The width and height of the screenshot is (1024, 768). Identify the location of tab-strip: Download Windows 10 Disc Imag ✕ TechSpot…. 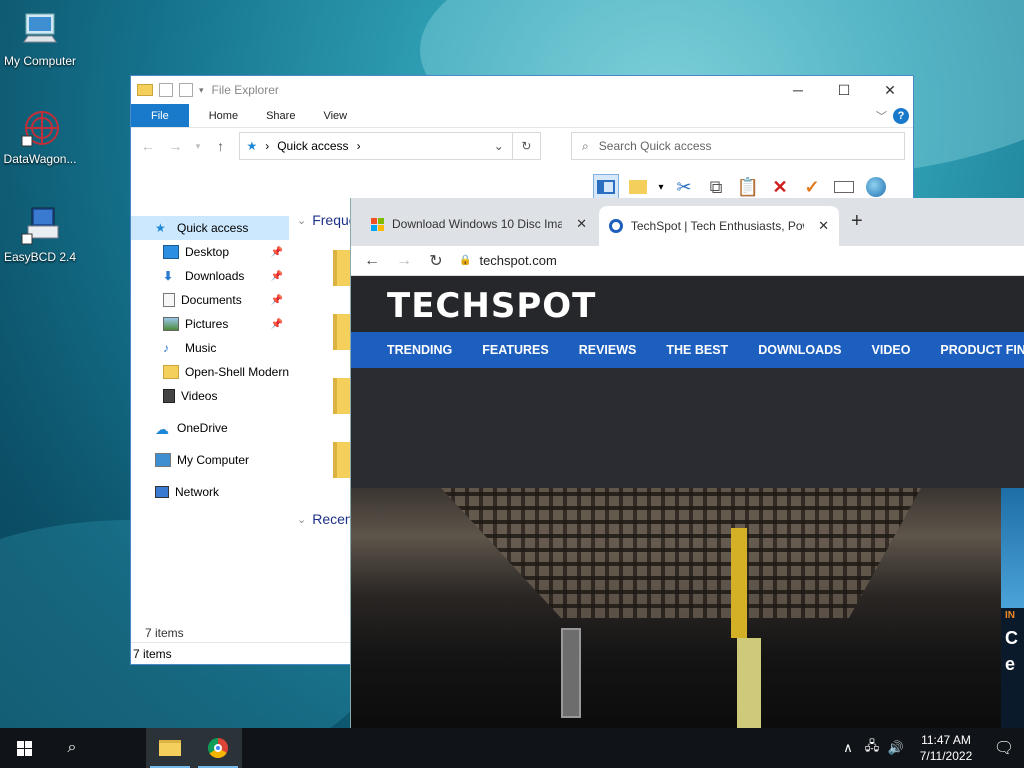
(687, 222).